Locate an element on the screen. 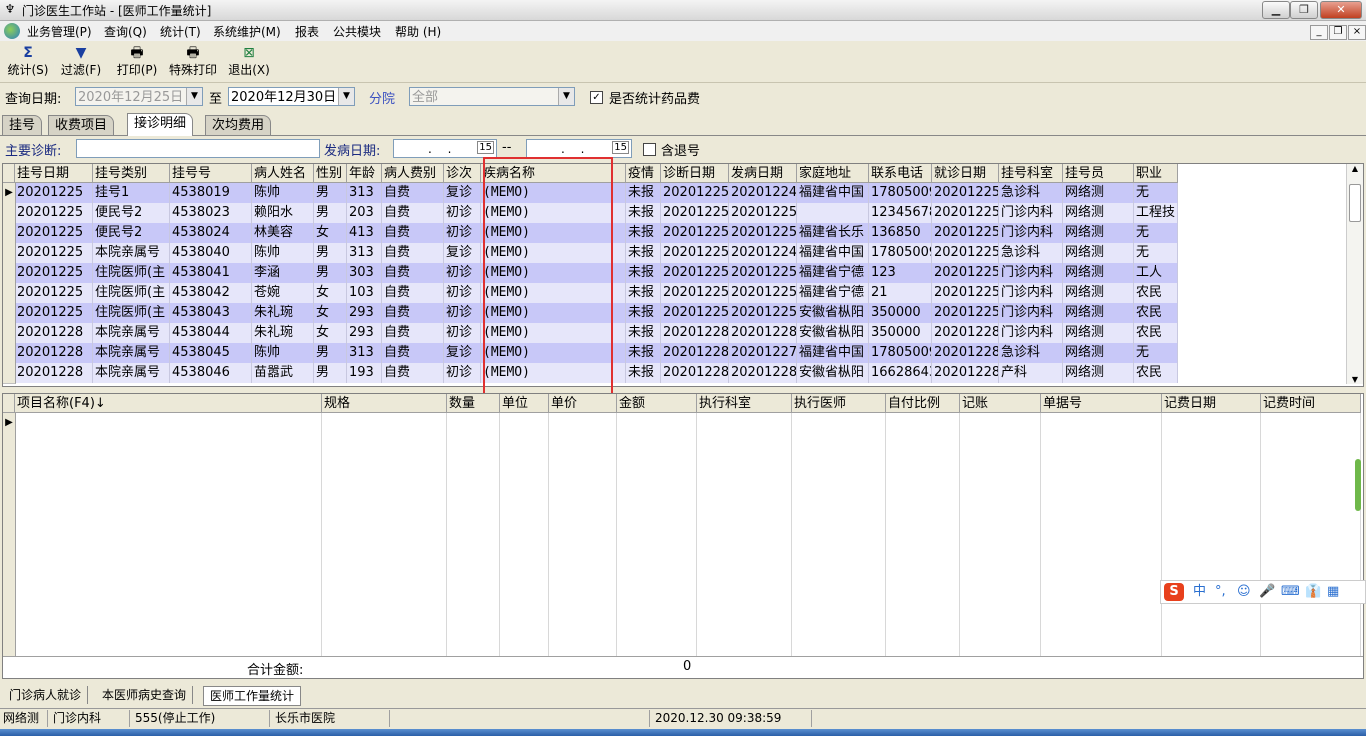 Image resolution: width=1366 pixels, height=736 pixels. table-cell: 女 is located at coordinates (330, 293).